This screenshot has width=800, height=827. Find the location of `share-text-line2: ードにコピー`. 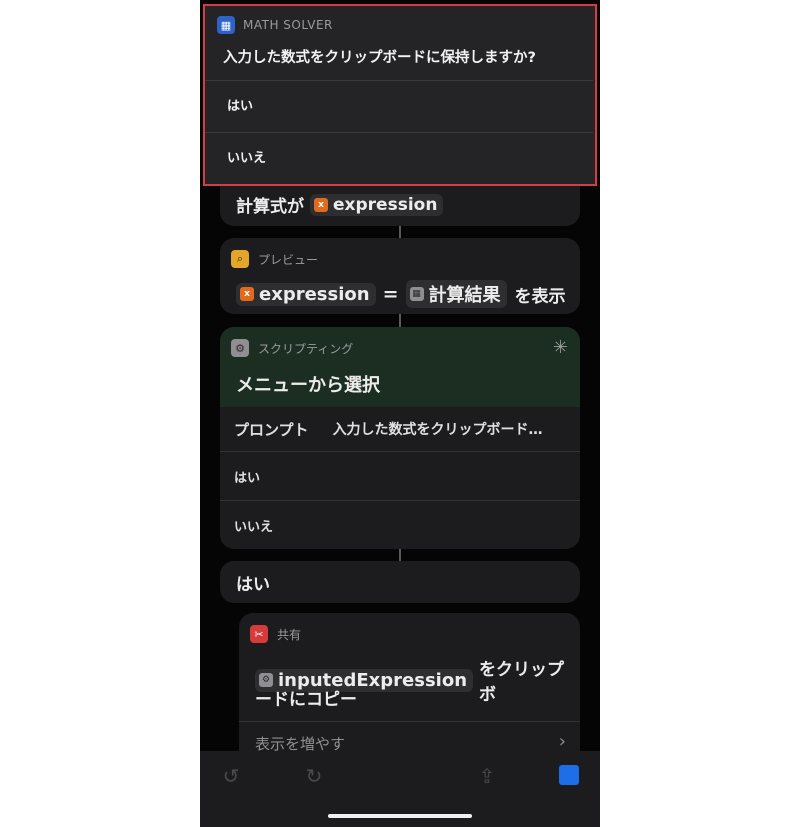

share-text-line2: ードにコピー is located at coordinates (306, 700).